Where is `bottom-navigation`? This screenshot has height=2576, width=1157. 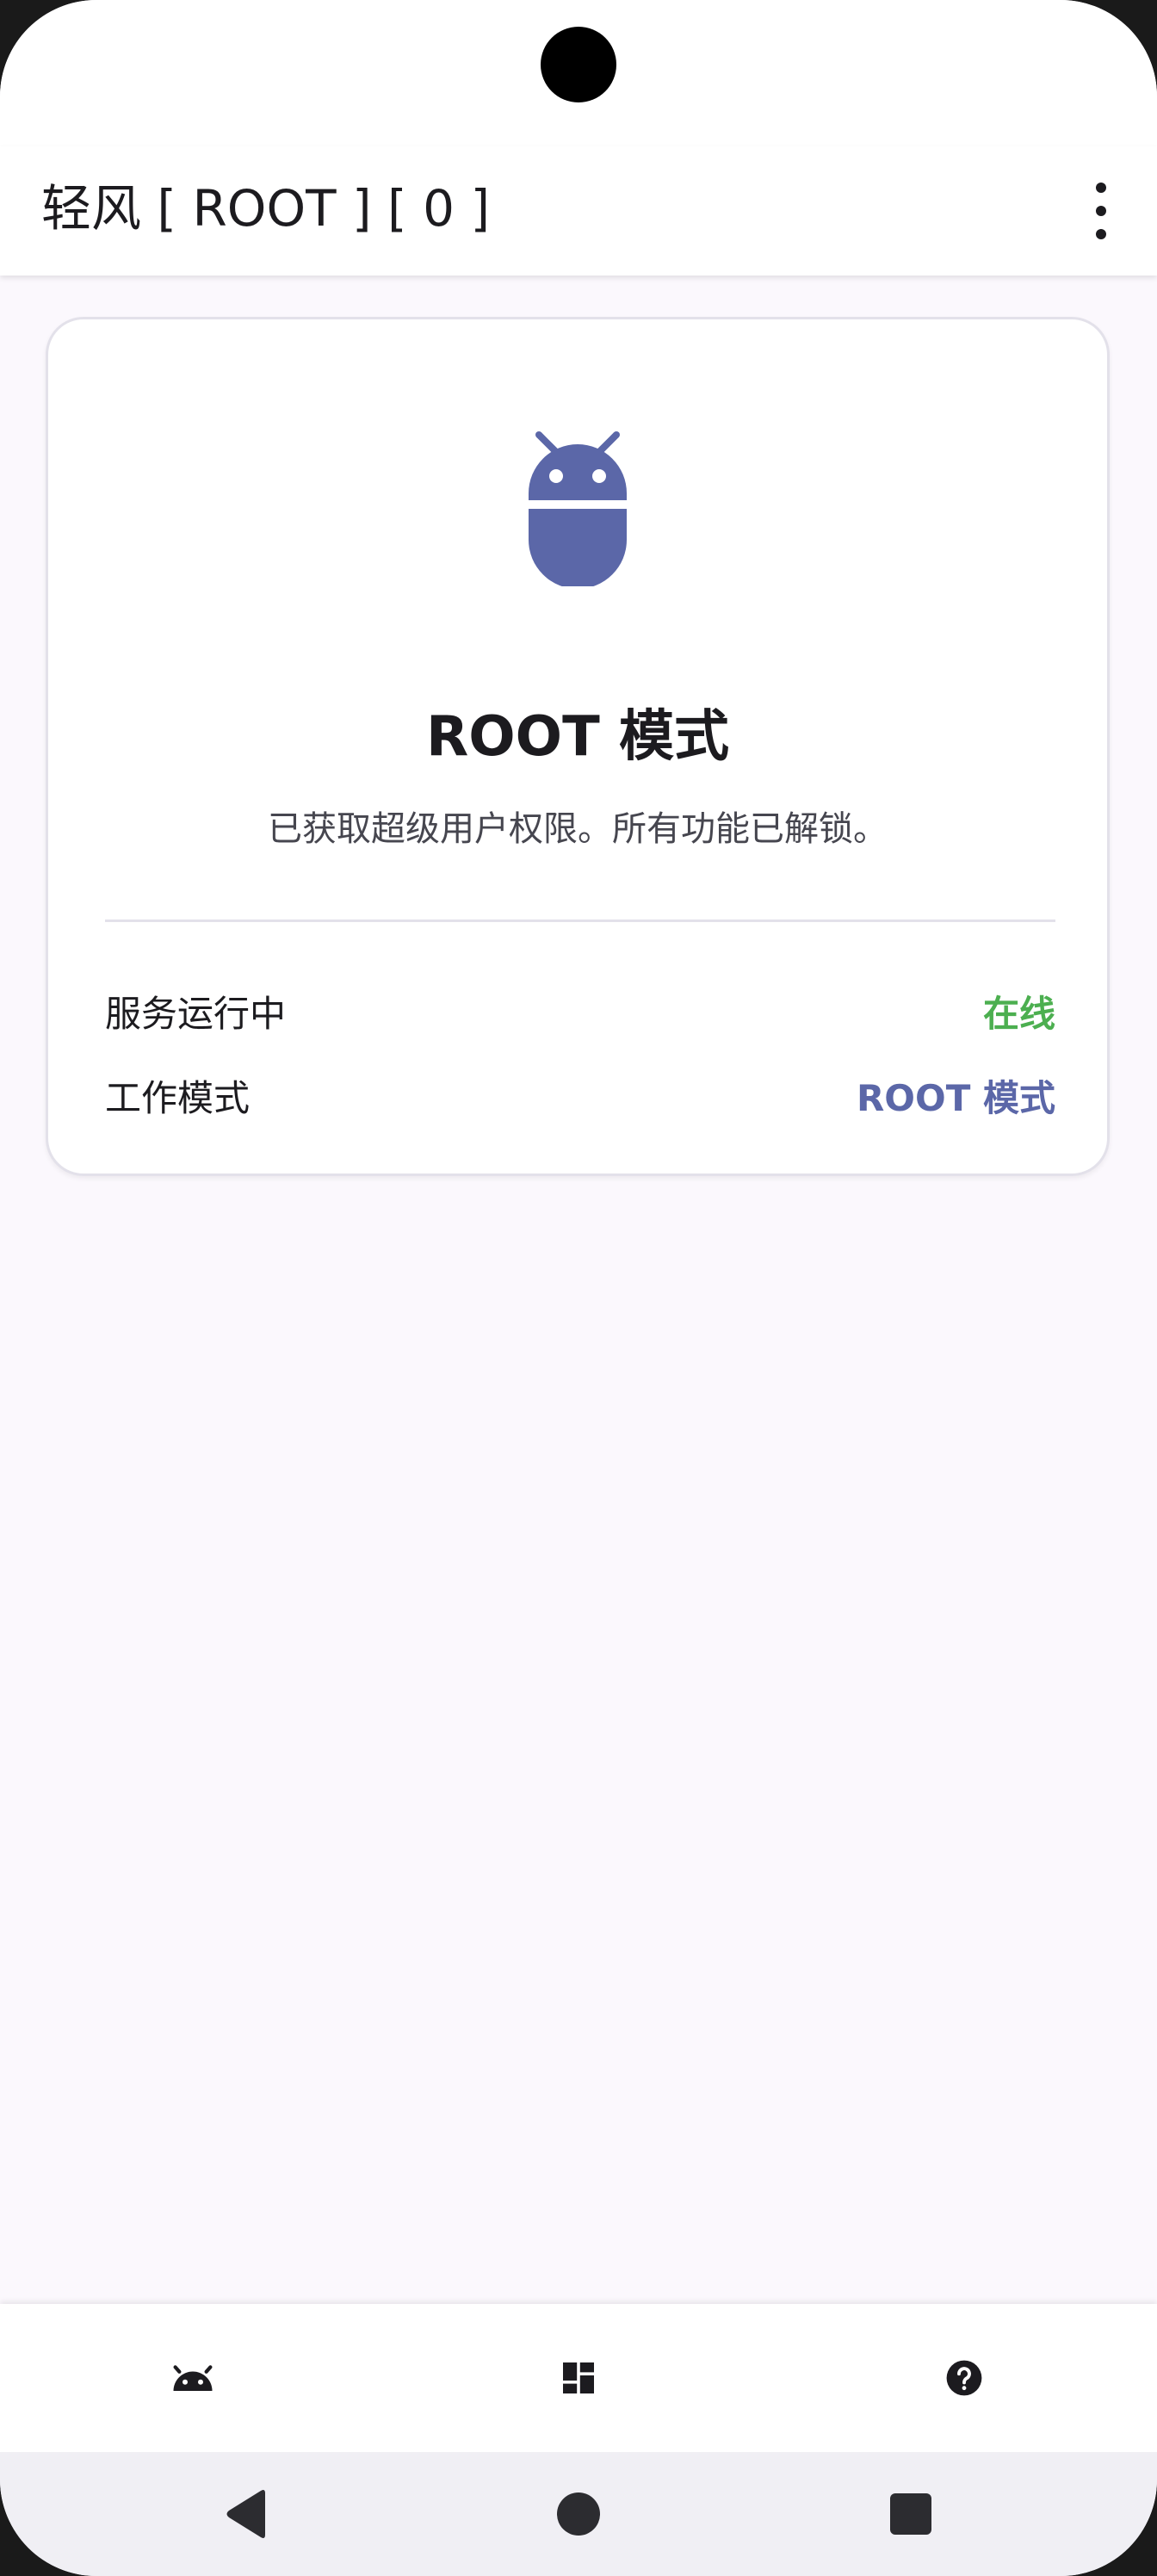
bottom-navigation is located at coordinates (579, 2378).